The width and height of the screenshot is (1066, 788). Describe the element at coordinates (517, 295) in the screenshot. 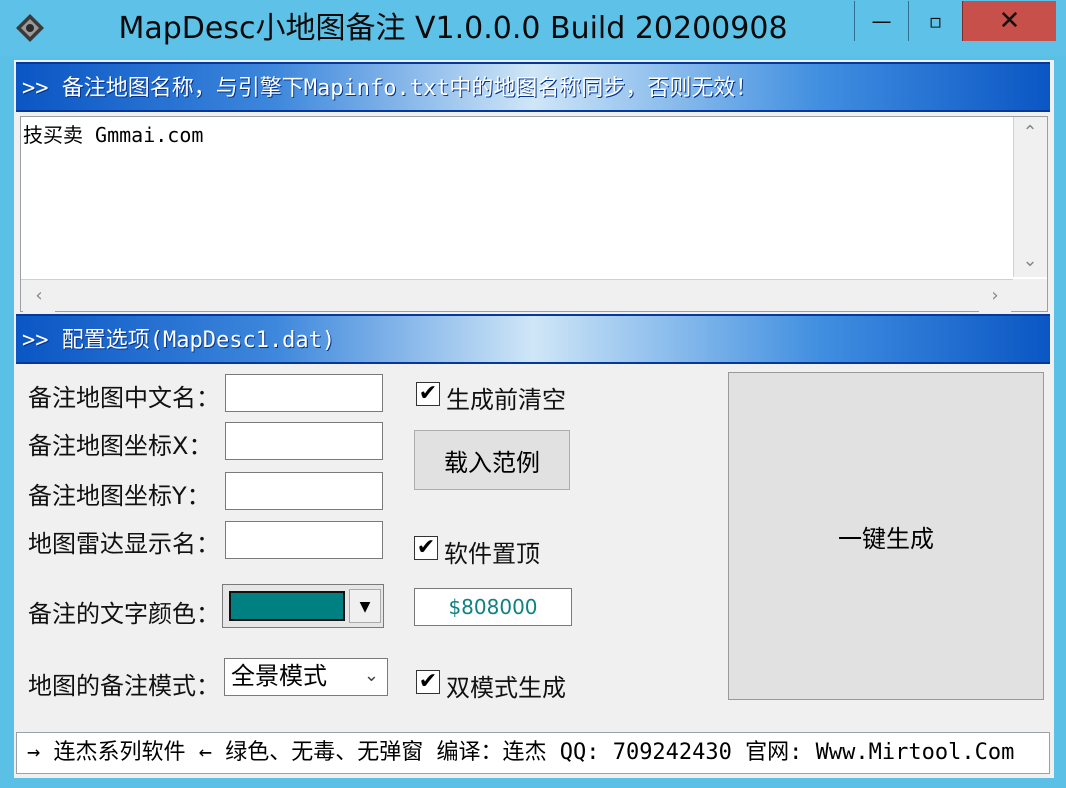

I see `horizontal-scrollbar: ‹ ›` at that location.